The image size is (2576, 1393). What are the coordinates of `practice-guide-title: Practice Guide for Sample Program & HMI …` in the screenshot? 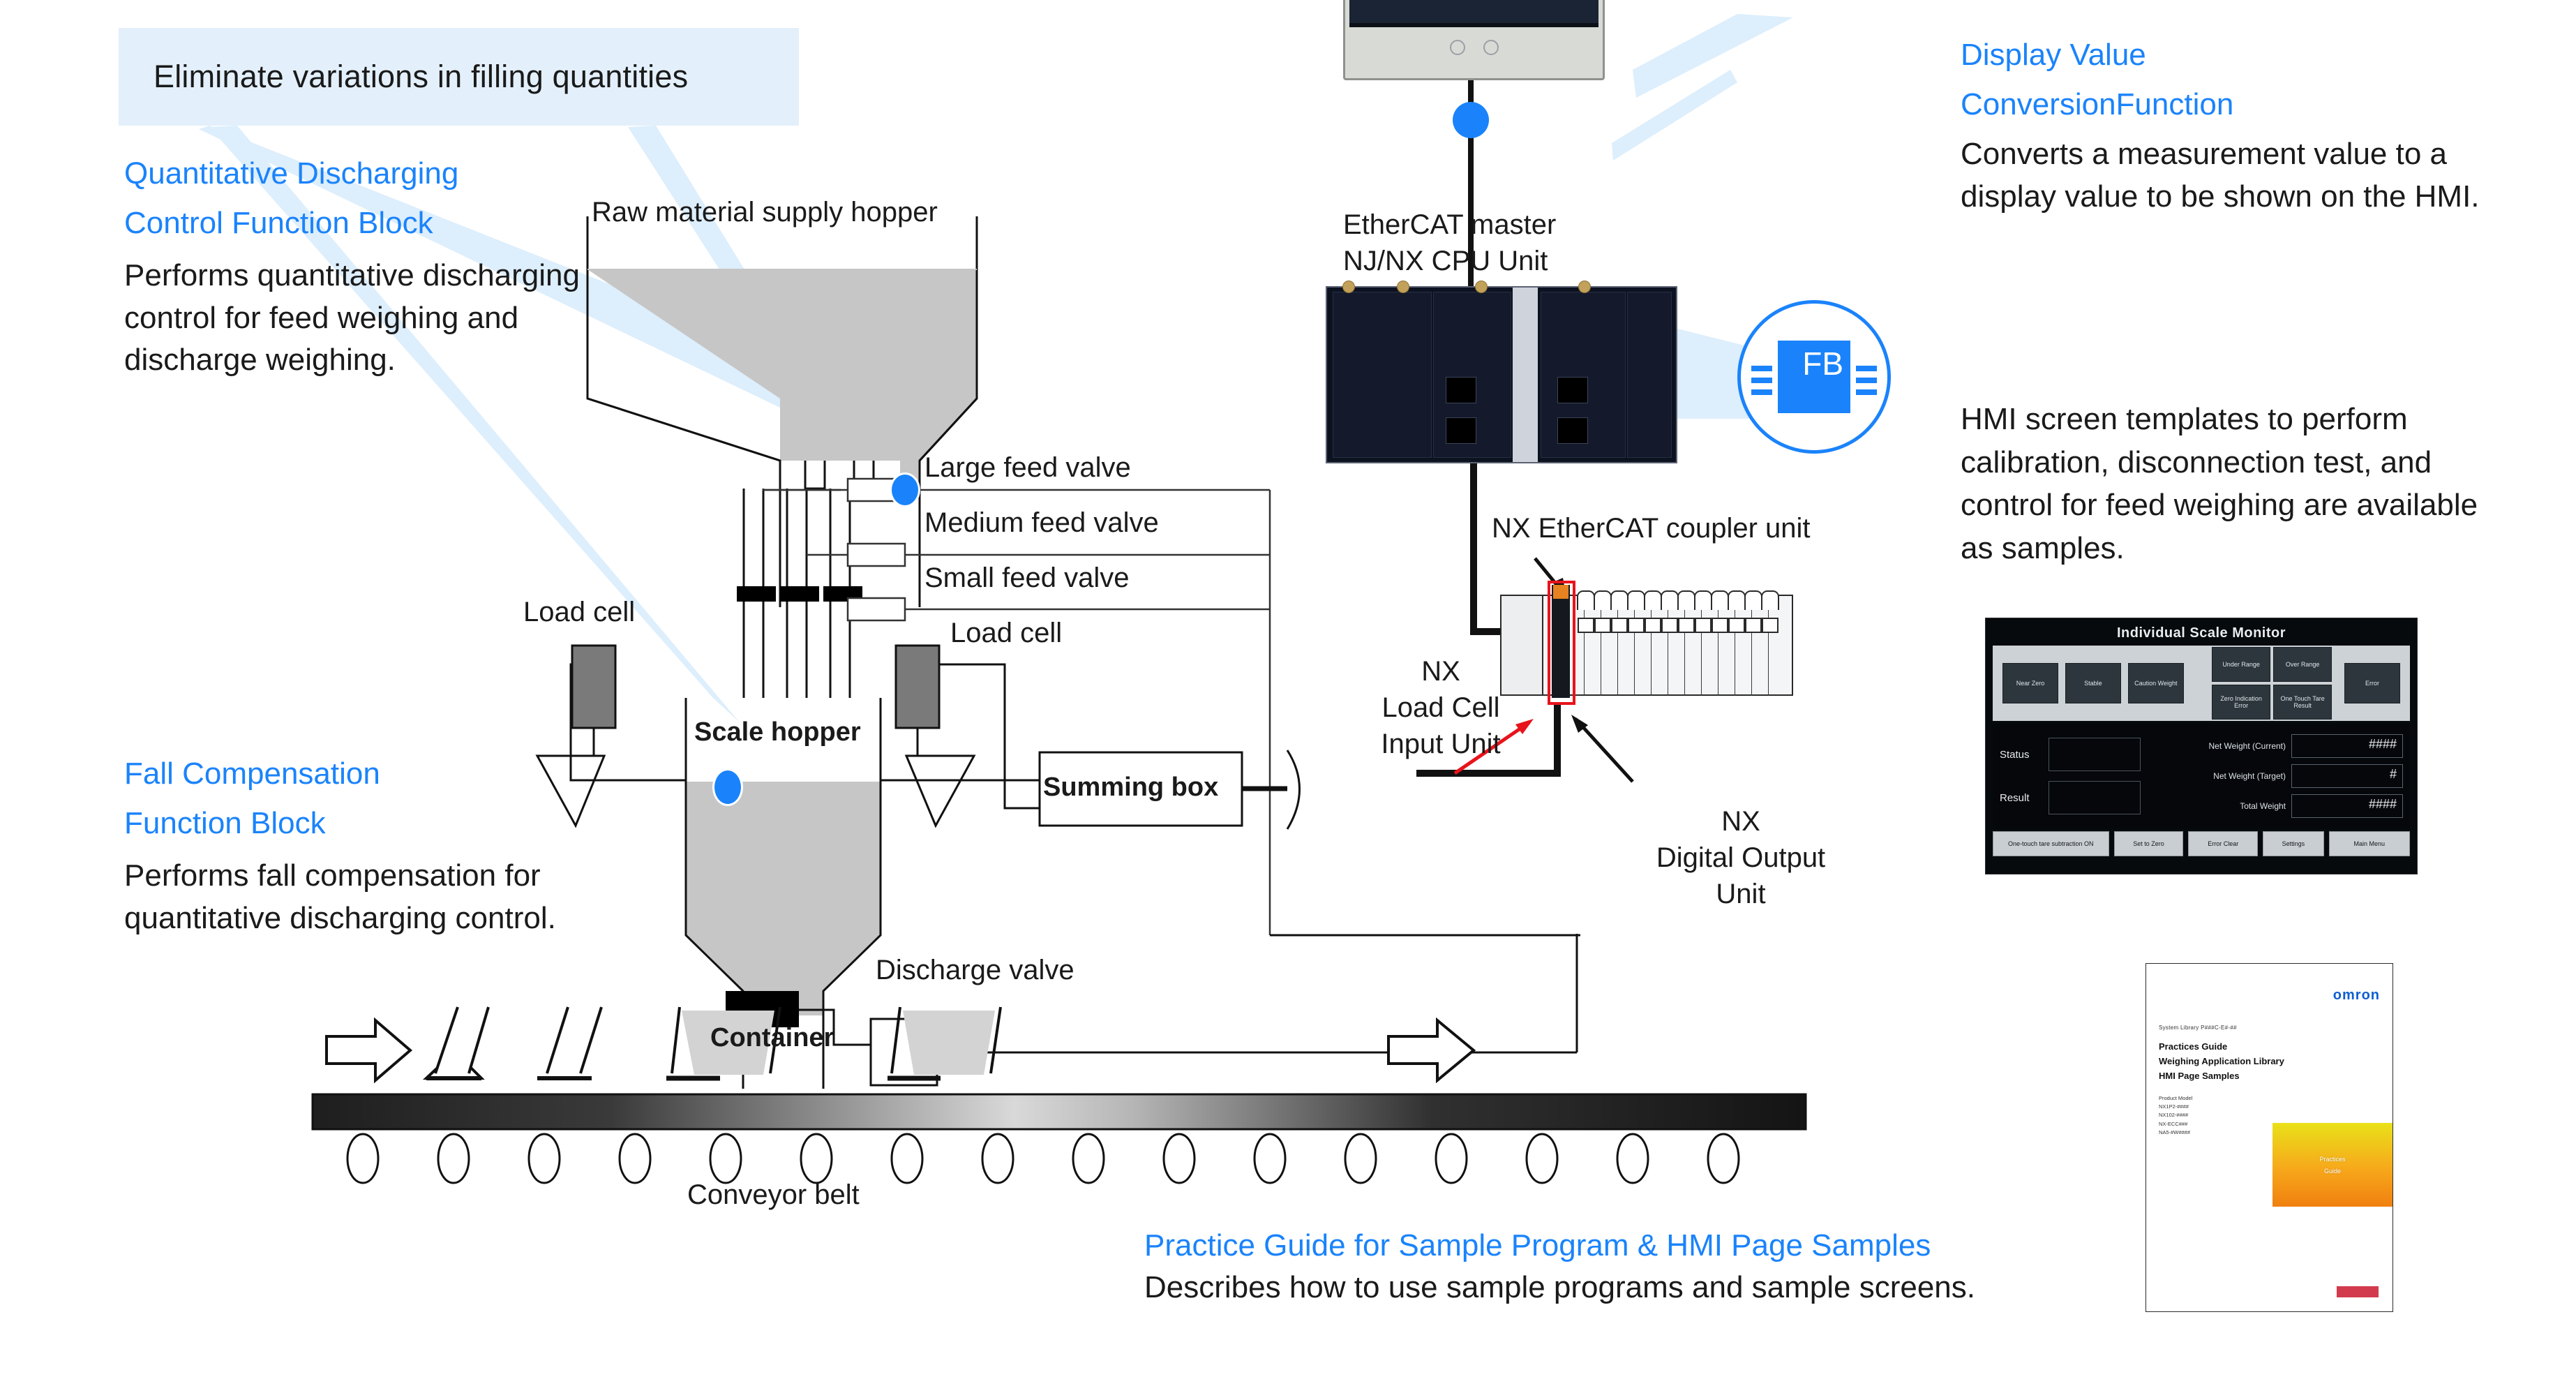 It's located at (1537, 1245).